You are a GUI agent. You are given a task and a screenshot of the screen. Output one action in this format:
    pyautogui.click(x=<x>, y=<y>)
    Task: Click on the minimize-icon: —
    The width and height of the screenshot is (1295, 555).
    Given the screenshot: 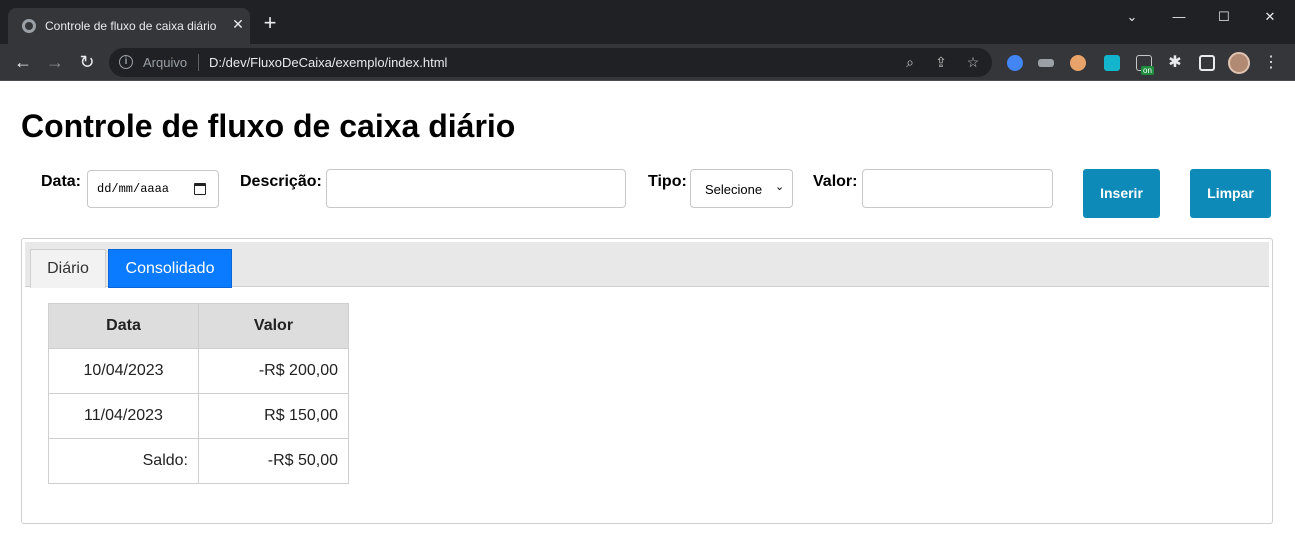 What is the action you would take?
    pyautogui.click(x=1179, y=17)
    